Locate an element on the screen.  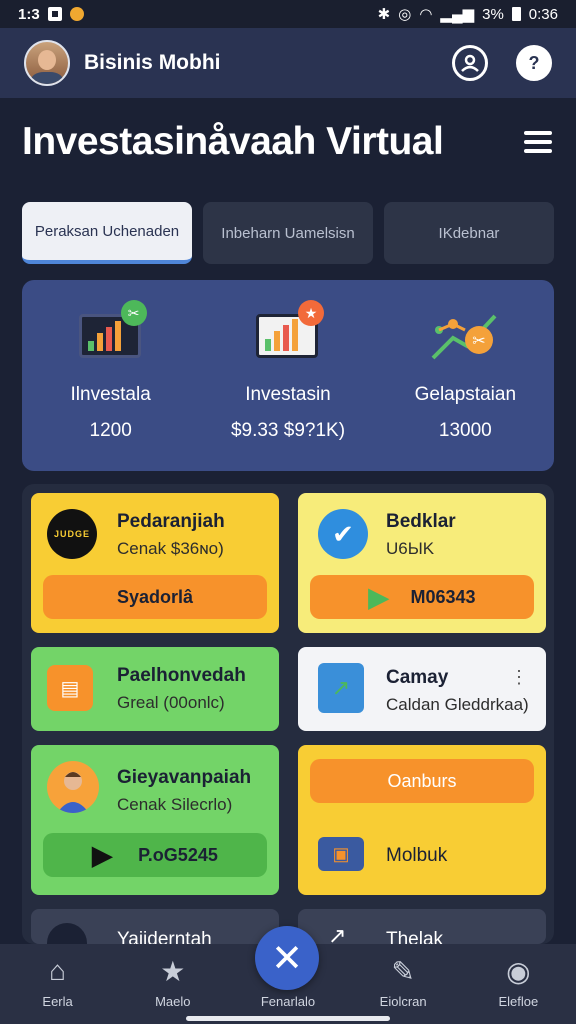
summary-item: ✂ Ilnvestala 1200 is located at coordinates (111, 385).